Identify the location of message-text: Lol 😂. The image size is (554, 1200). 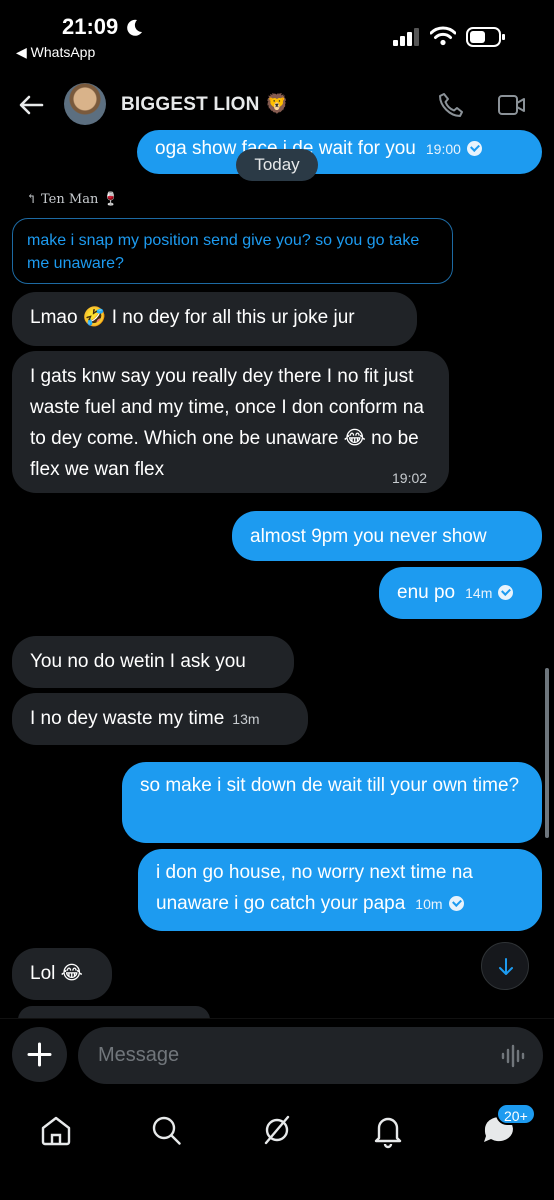
(56, 973).